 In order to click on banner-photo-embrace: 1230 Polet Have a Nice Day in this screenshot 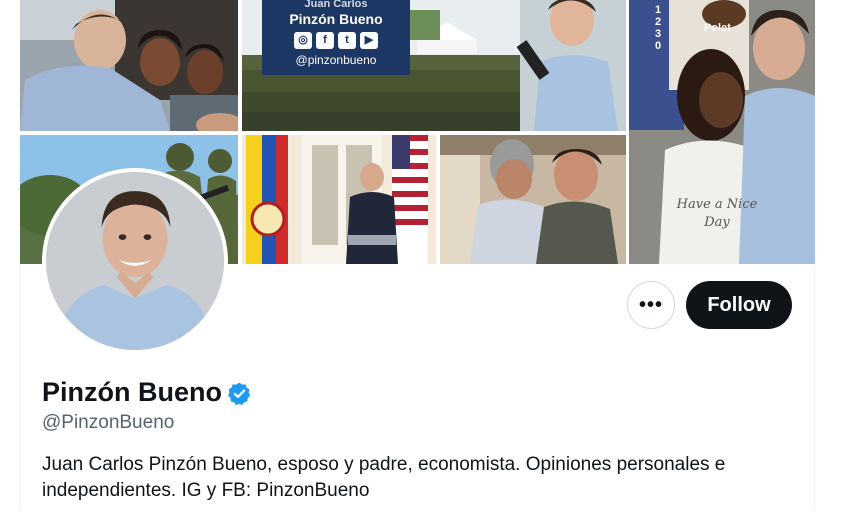, I will do `click(722, 132)`.